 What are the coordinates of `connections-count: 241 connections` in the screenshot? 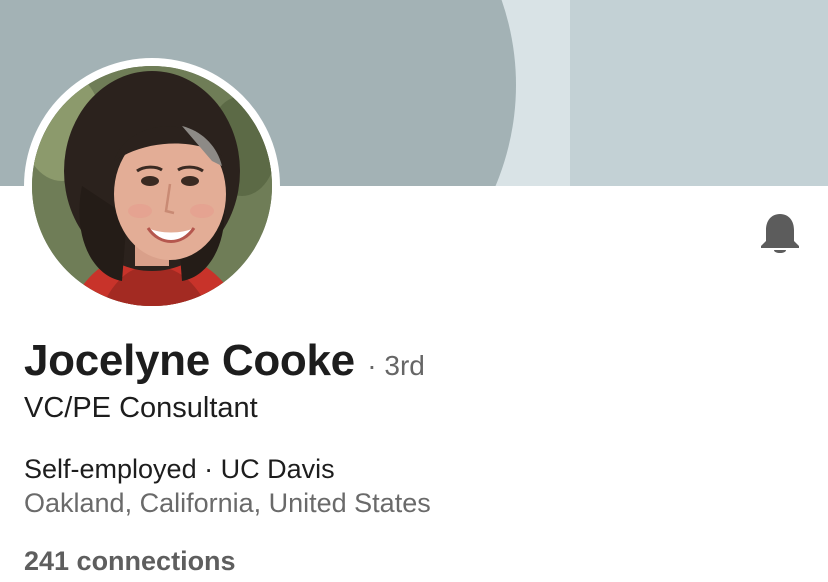 It's located at (130, 561).